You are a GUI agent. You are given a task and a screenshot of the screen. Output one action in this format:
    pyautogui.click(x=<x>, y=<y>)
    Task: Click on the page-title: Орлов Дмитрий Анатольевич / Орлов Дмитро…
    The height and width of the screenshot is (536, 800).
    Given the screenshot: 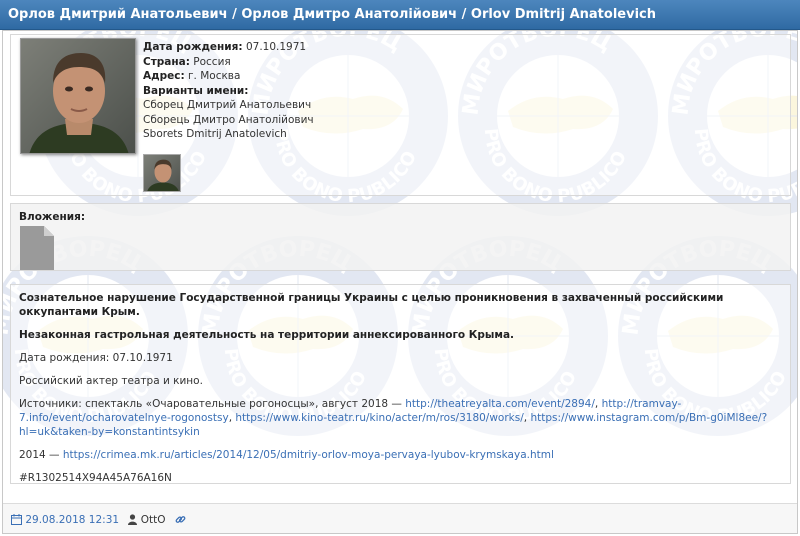 What is the action you would take?
    pyautogui.click(x=400, y=15)
    